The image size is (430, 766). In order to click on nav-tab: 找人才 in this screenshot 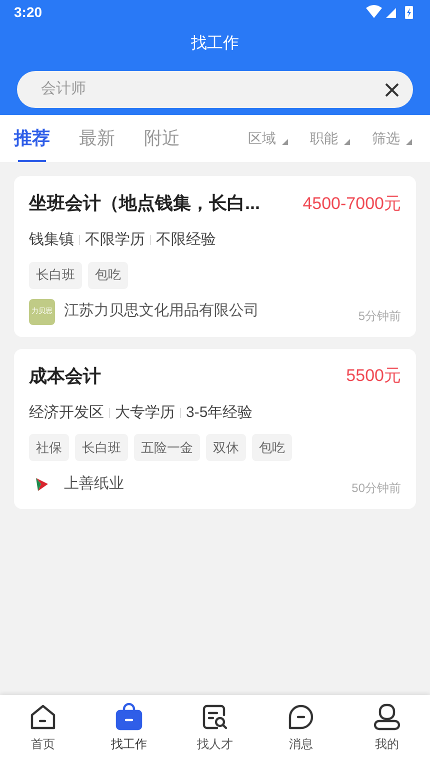, I will do `click(215, 730)`.